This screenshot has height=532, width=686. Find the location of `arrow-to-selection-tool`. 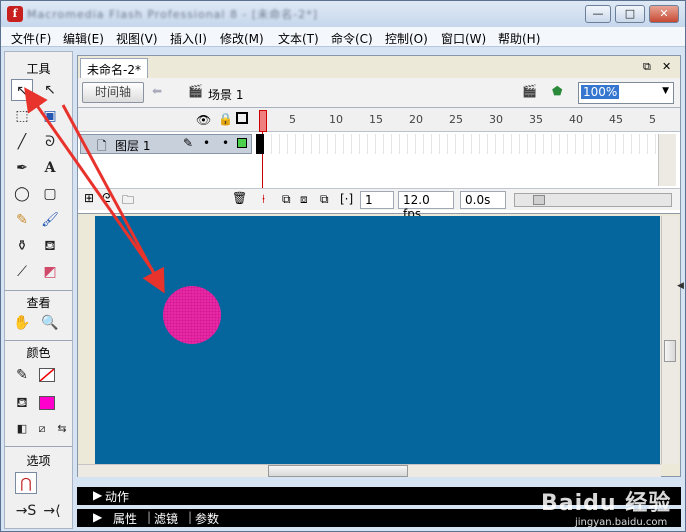

arrow-to-selection-tool is located at coordinates (89, 179).